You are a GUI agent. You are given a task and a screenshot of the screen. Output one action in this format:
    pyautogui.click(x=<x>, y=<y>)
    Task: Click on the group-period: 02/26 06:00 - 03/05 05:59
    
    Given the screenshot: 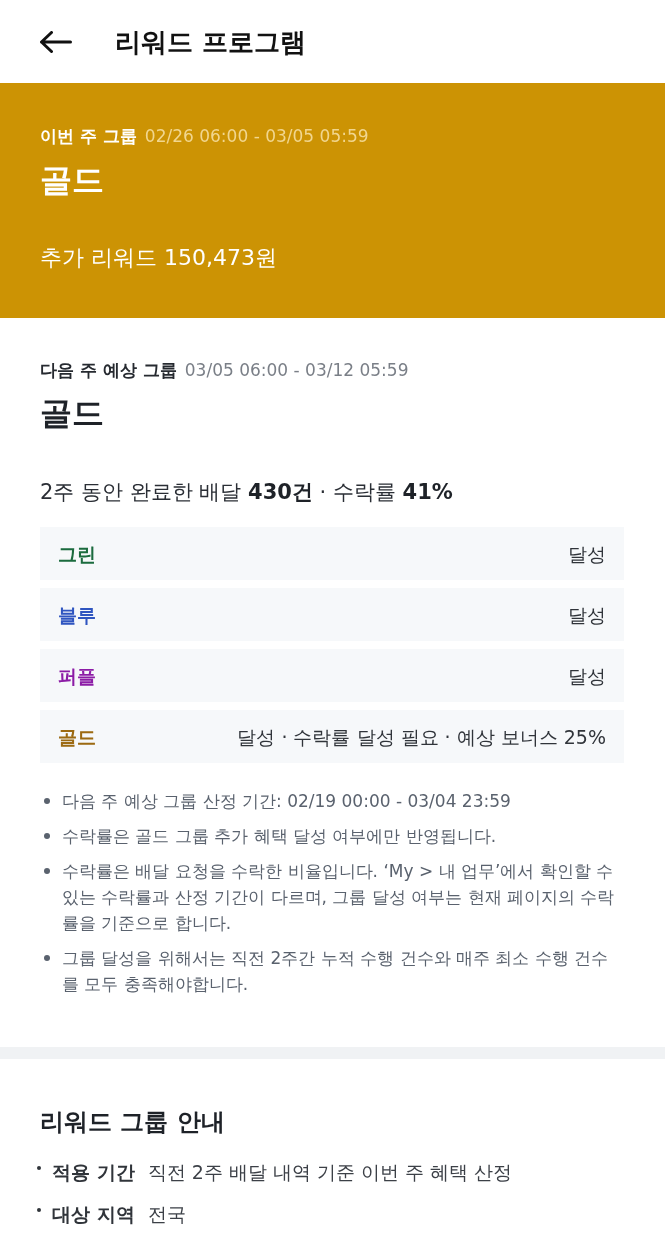 What is the action you would take?
    pyautogui.click(x=256, y=136)
    